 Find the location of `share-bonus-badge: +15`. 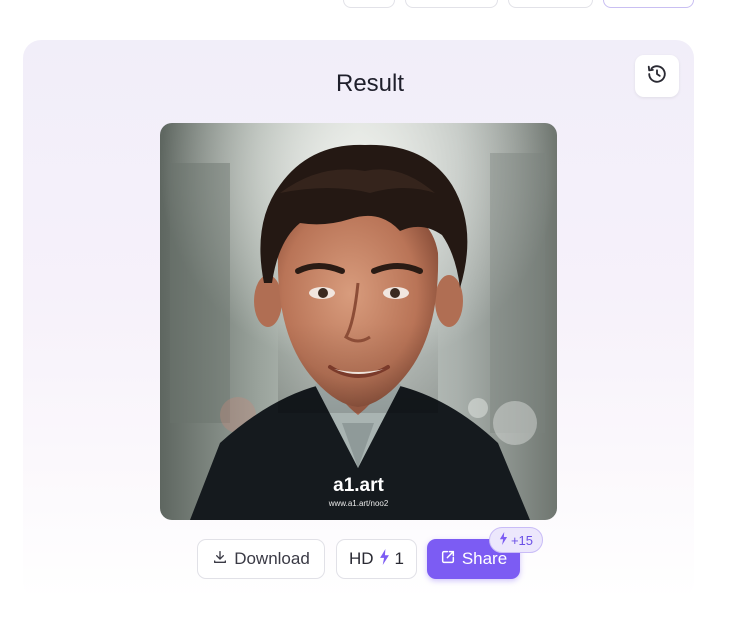

share-bonus-badge: +15 is located at coordinates (516, 540).